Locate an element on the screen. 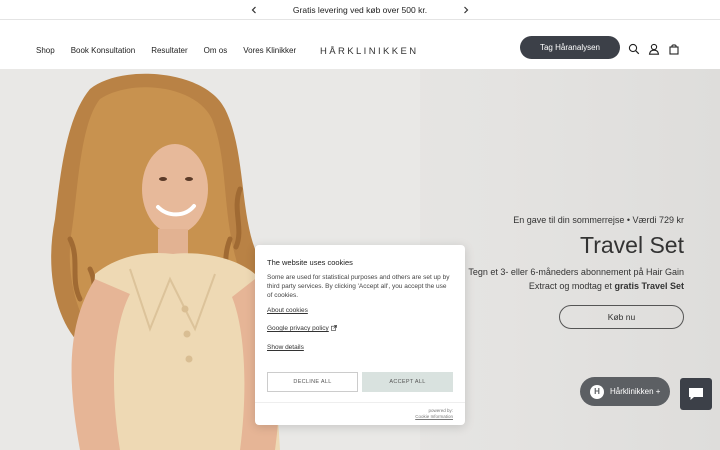 The height and width of the screenshot is (450, 720). brand-logo-icon: H is located at coordinates (597, 391).